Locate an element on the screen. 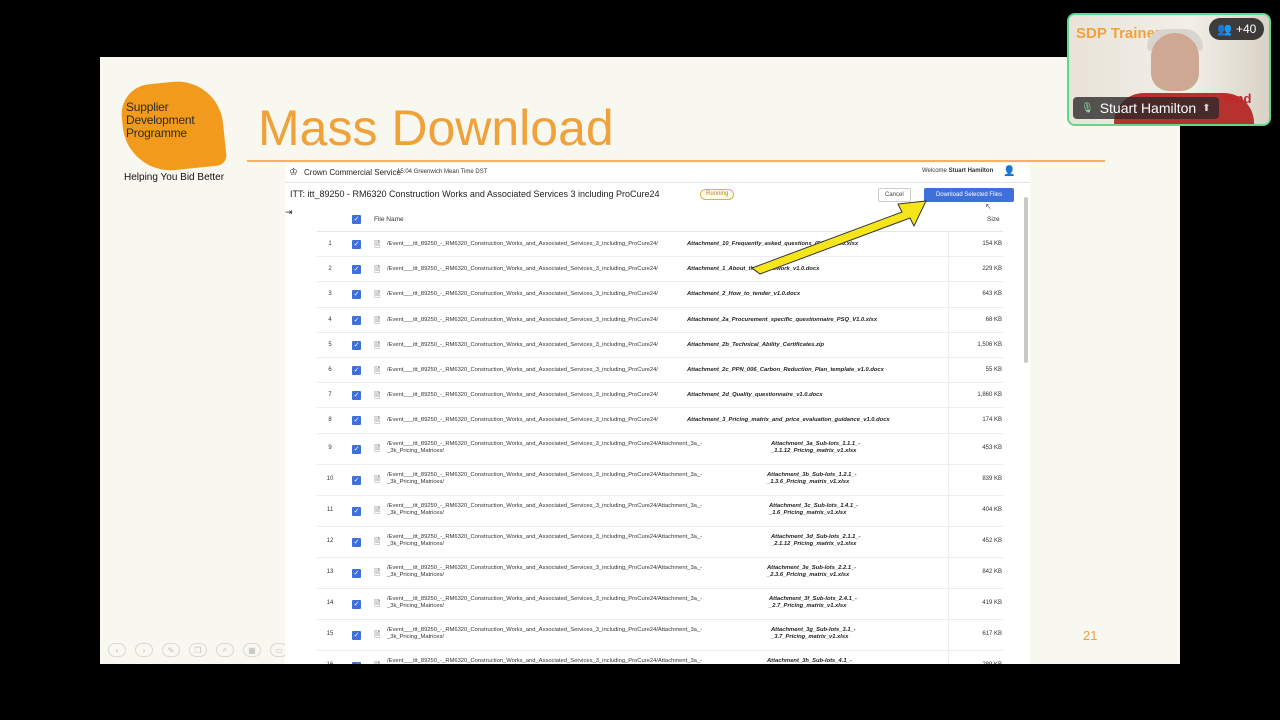 The height and width of the screenshot is (720, 1280). grid-icon: ▦ is located at coordinates (252, 650).